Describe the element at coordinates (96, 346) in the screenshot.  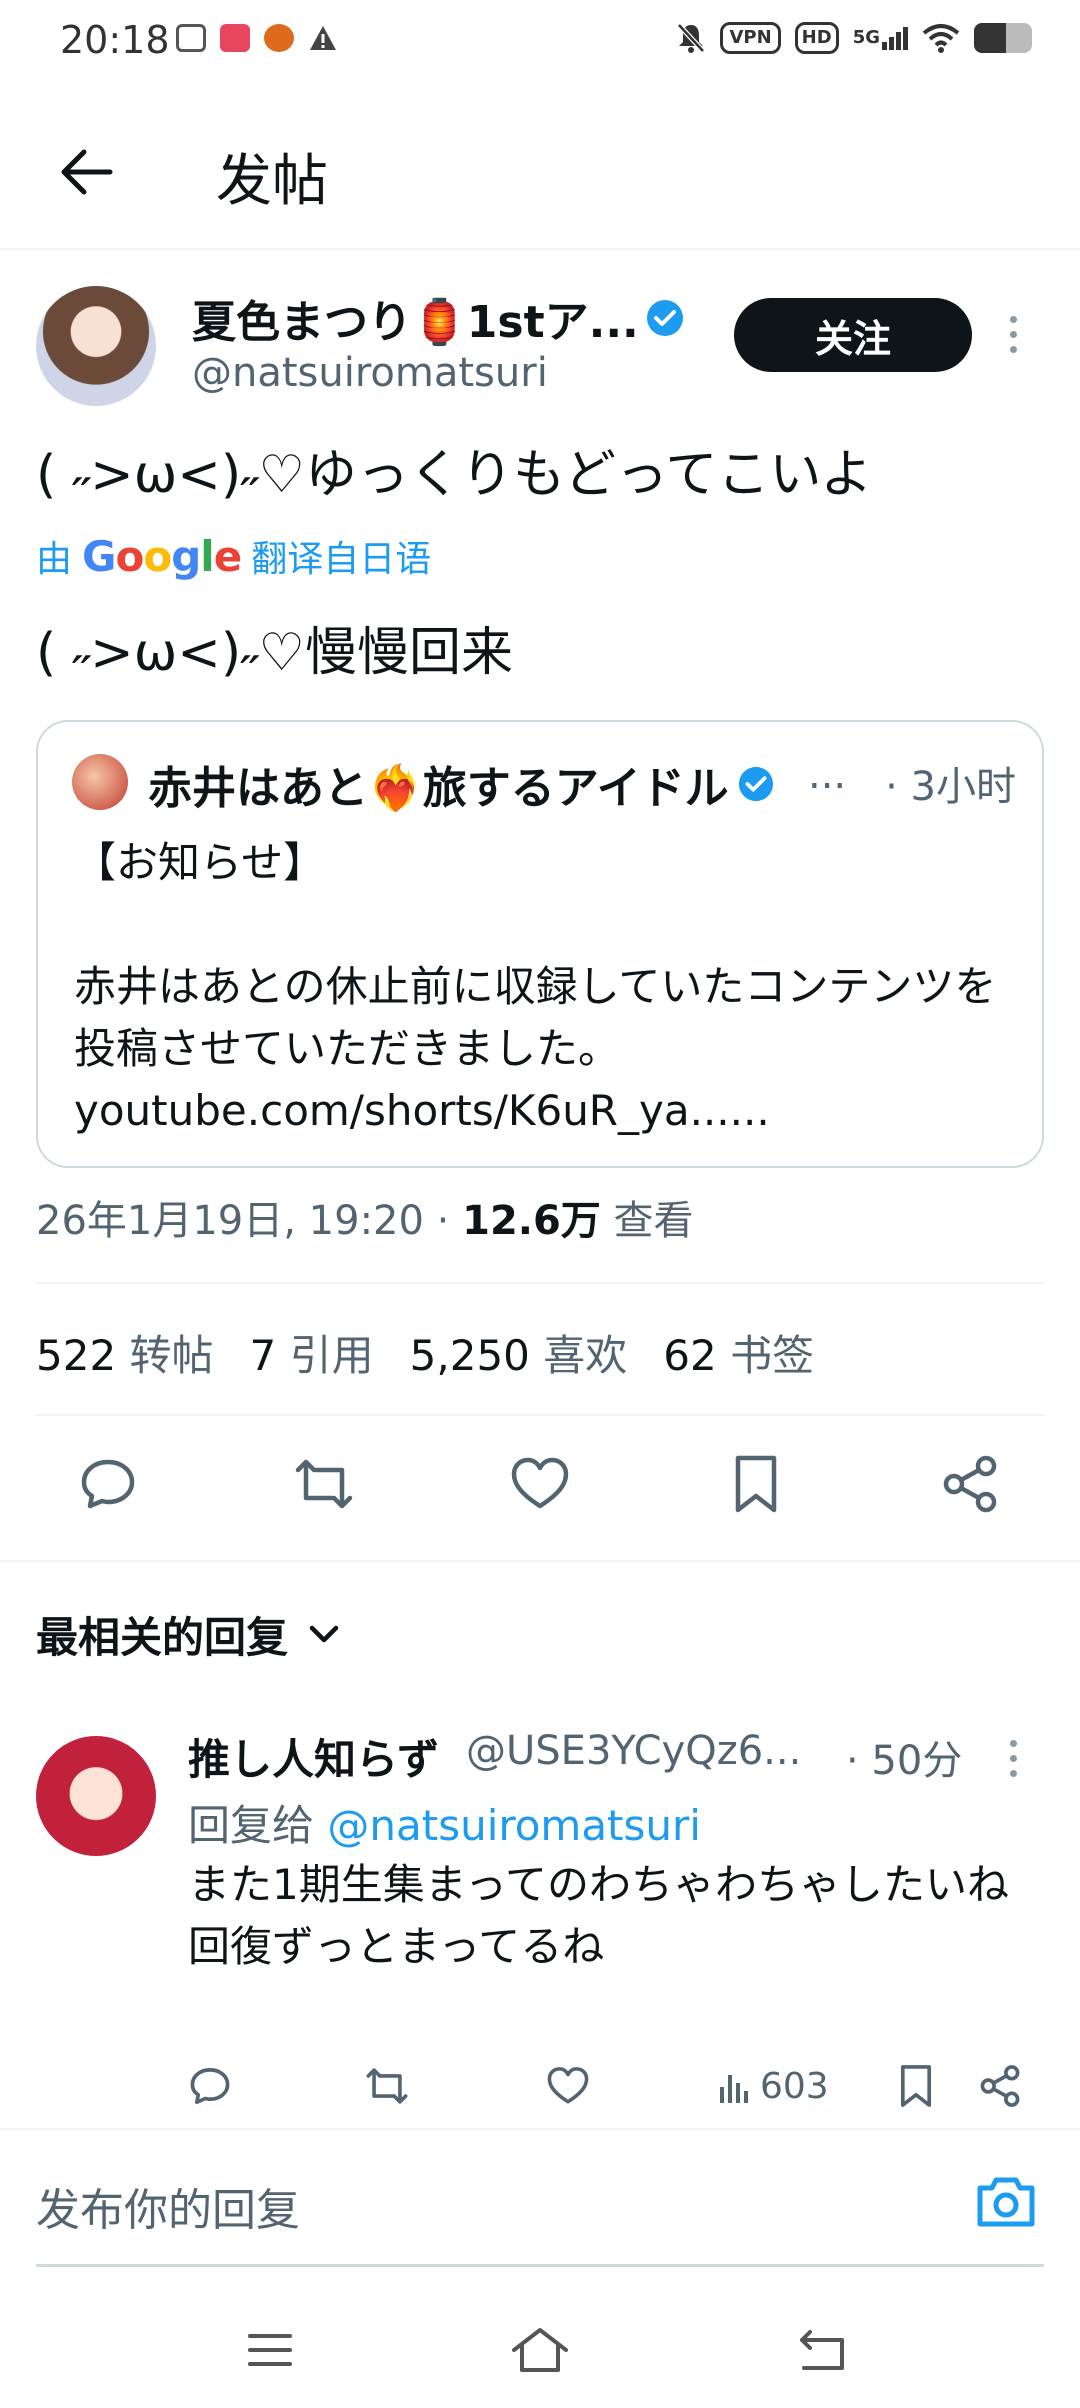
I see `author-avatar` at that location.